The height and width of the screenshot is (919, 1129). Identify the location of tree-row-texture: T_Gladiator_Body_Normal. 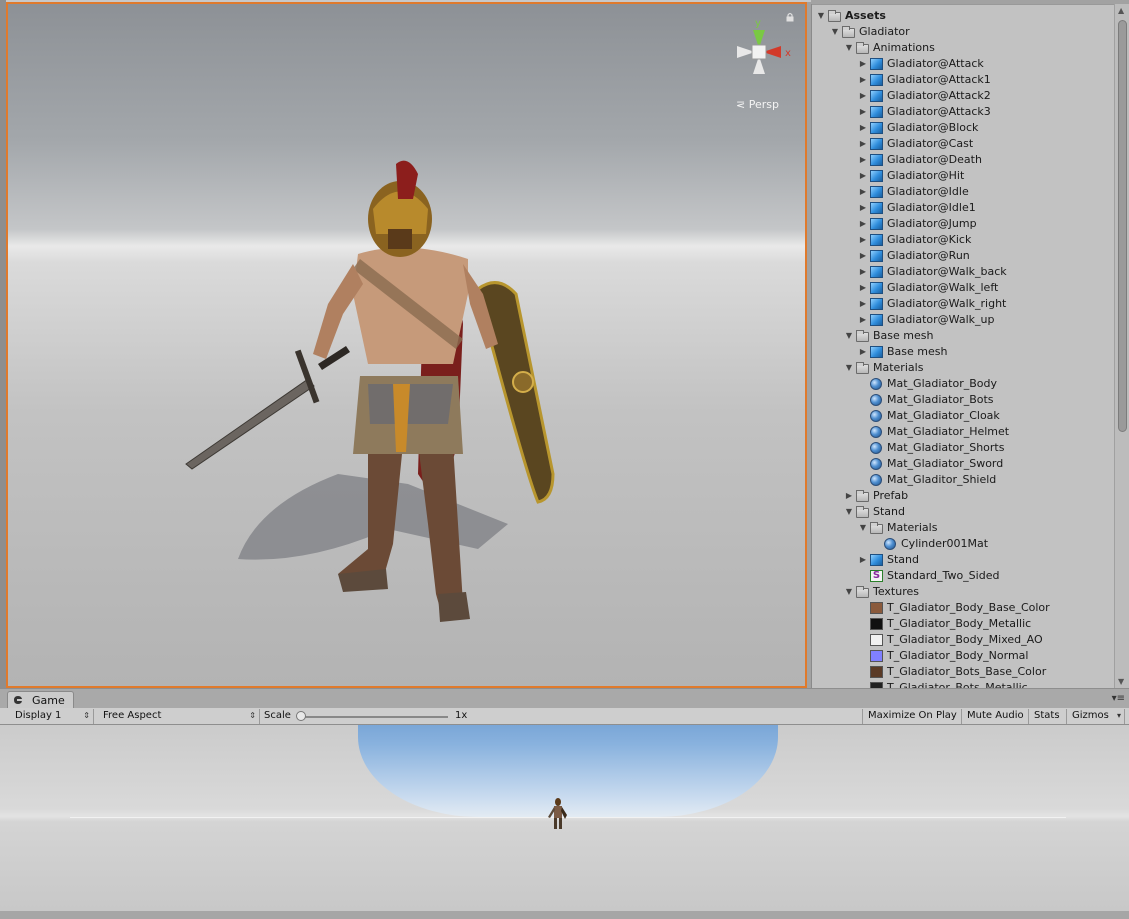
(962, 656).